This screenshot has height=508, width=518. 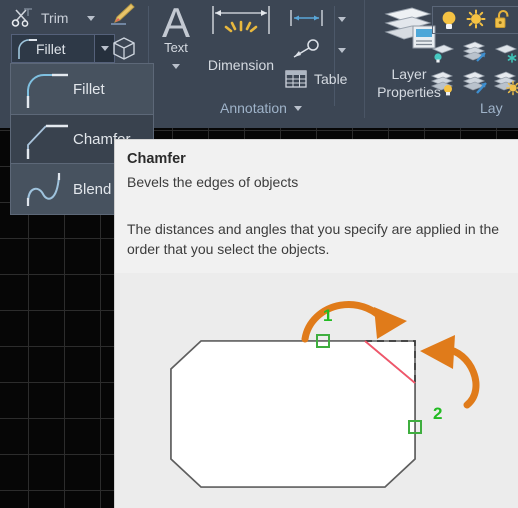 What do you see at coordinates (241, 65) in the screenshot?
I see `dimension-label: Dimension` at bounding box center [241, 65].